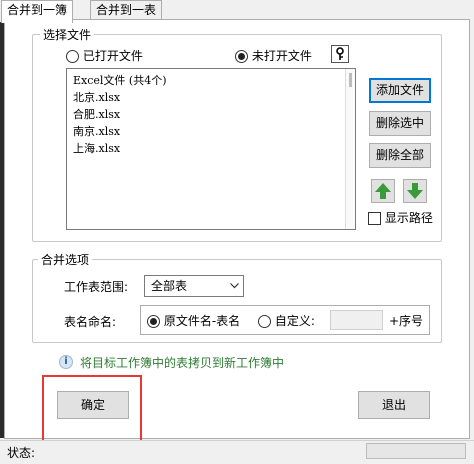 Image resolution: width=474 pixels, height=464 pixels. I want to click on exit-button: 退出, so click(394, 405).